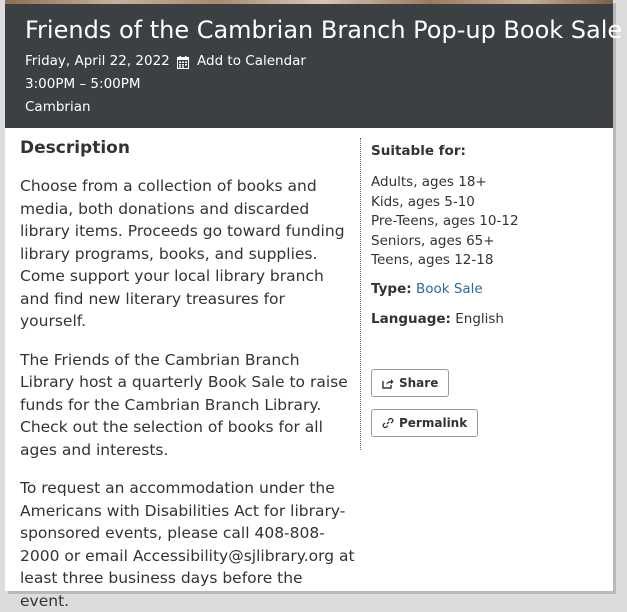  Describe the element at coordinates (75, 148) in the screenshot. I see `description-heading: Description` at that location.